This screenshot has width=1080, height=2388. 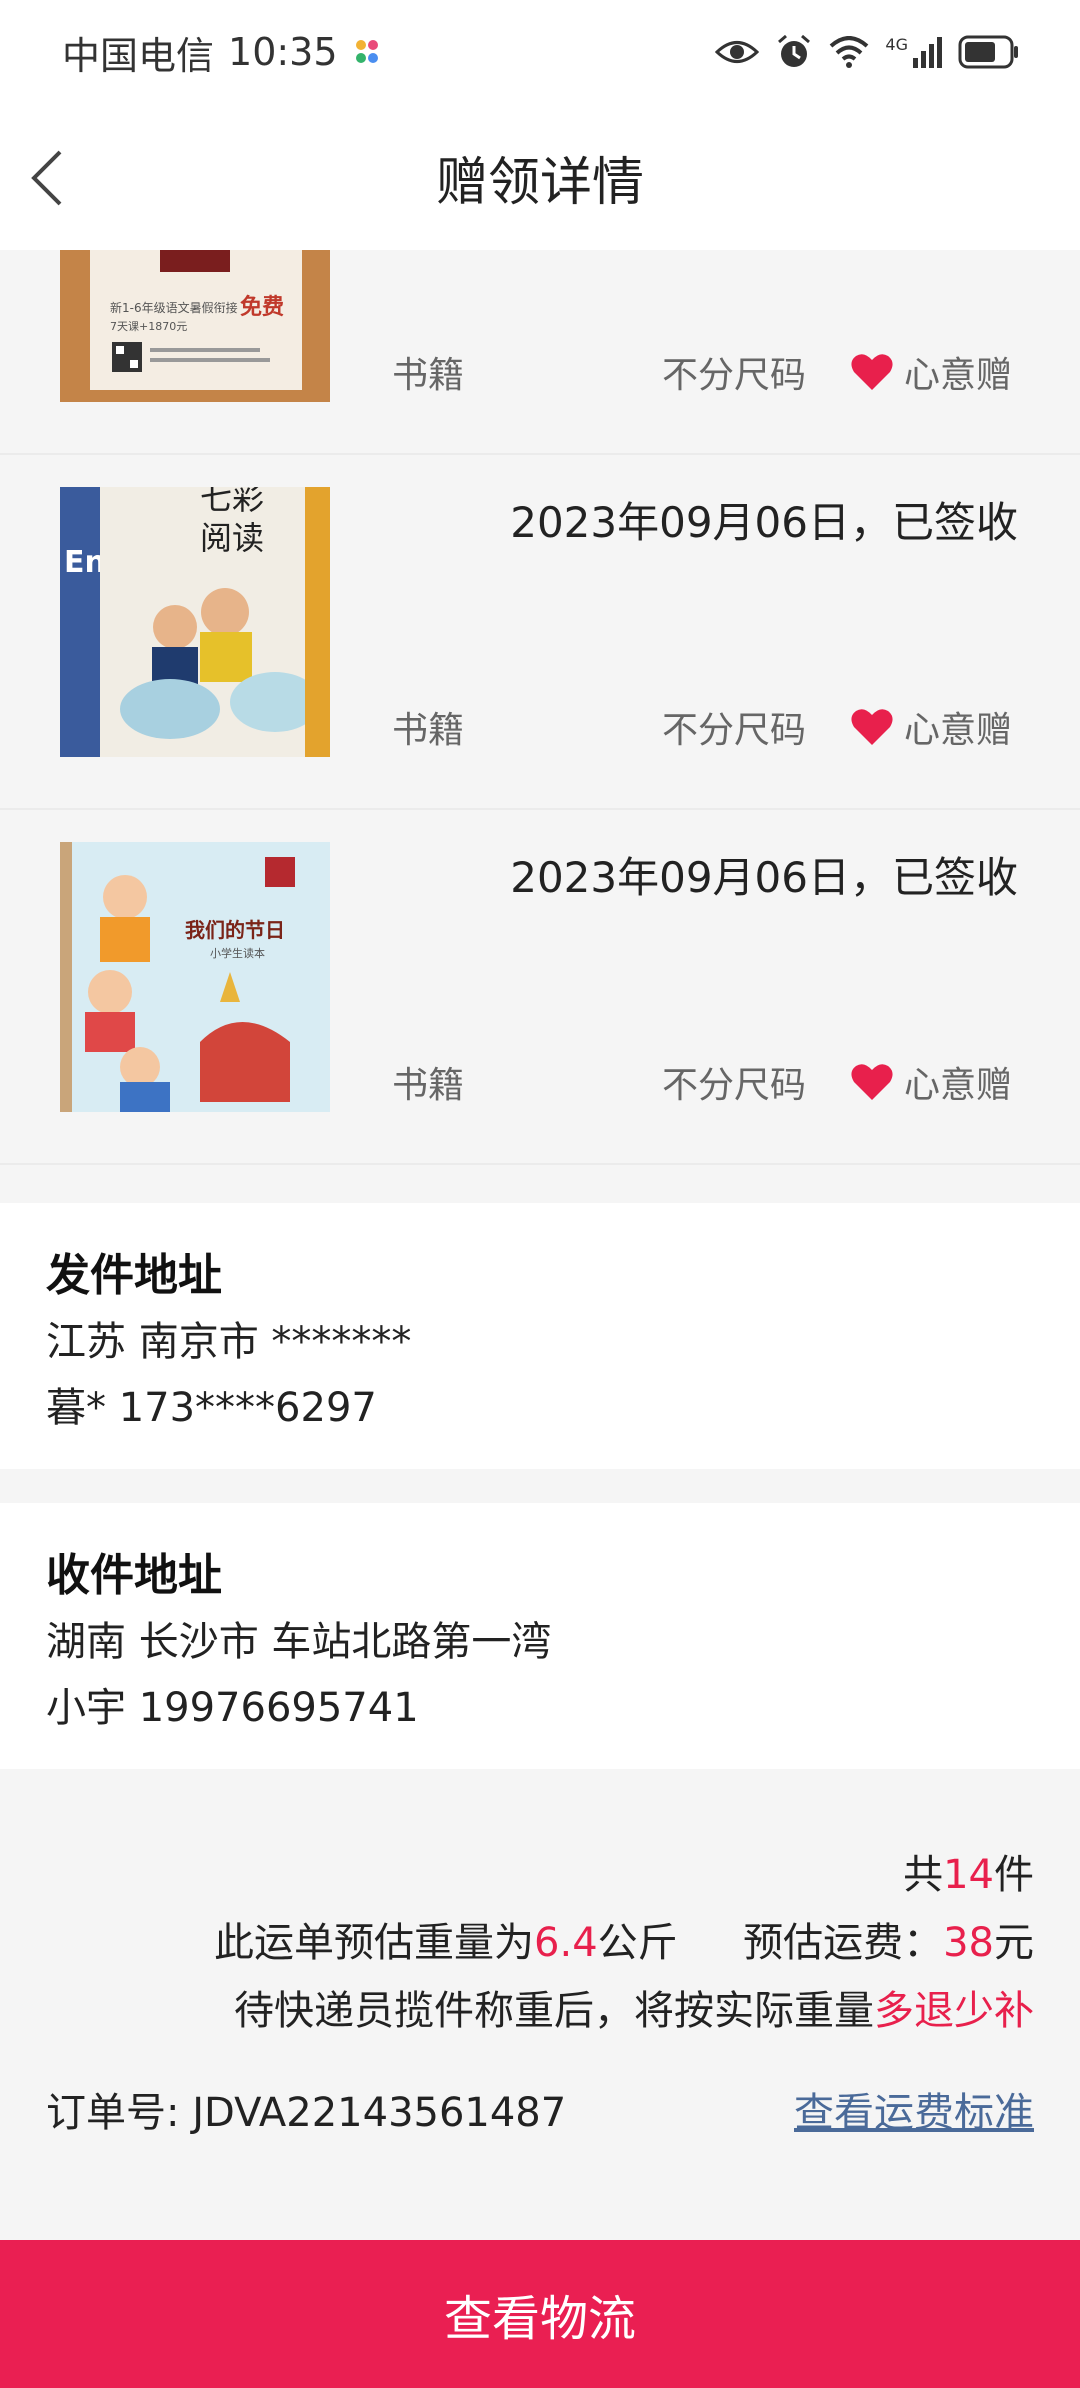 What do you see at coordinates (637, 1943) in the screenshot?
I see `weight-unit: 公斤` at bounding box center [637, 1943].